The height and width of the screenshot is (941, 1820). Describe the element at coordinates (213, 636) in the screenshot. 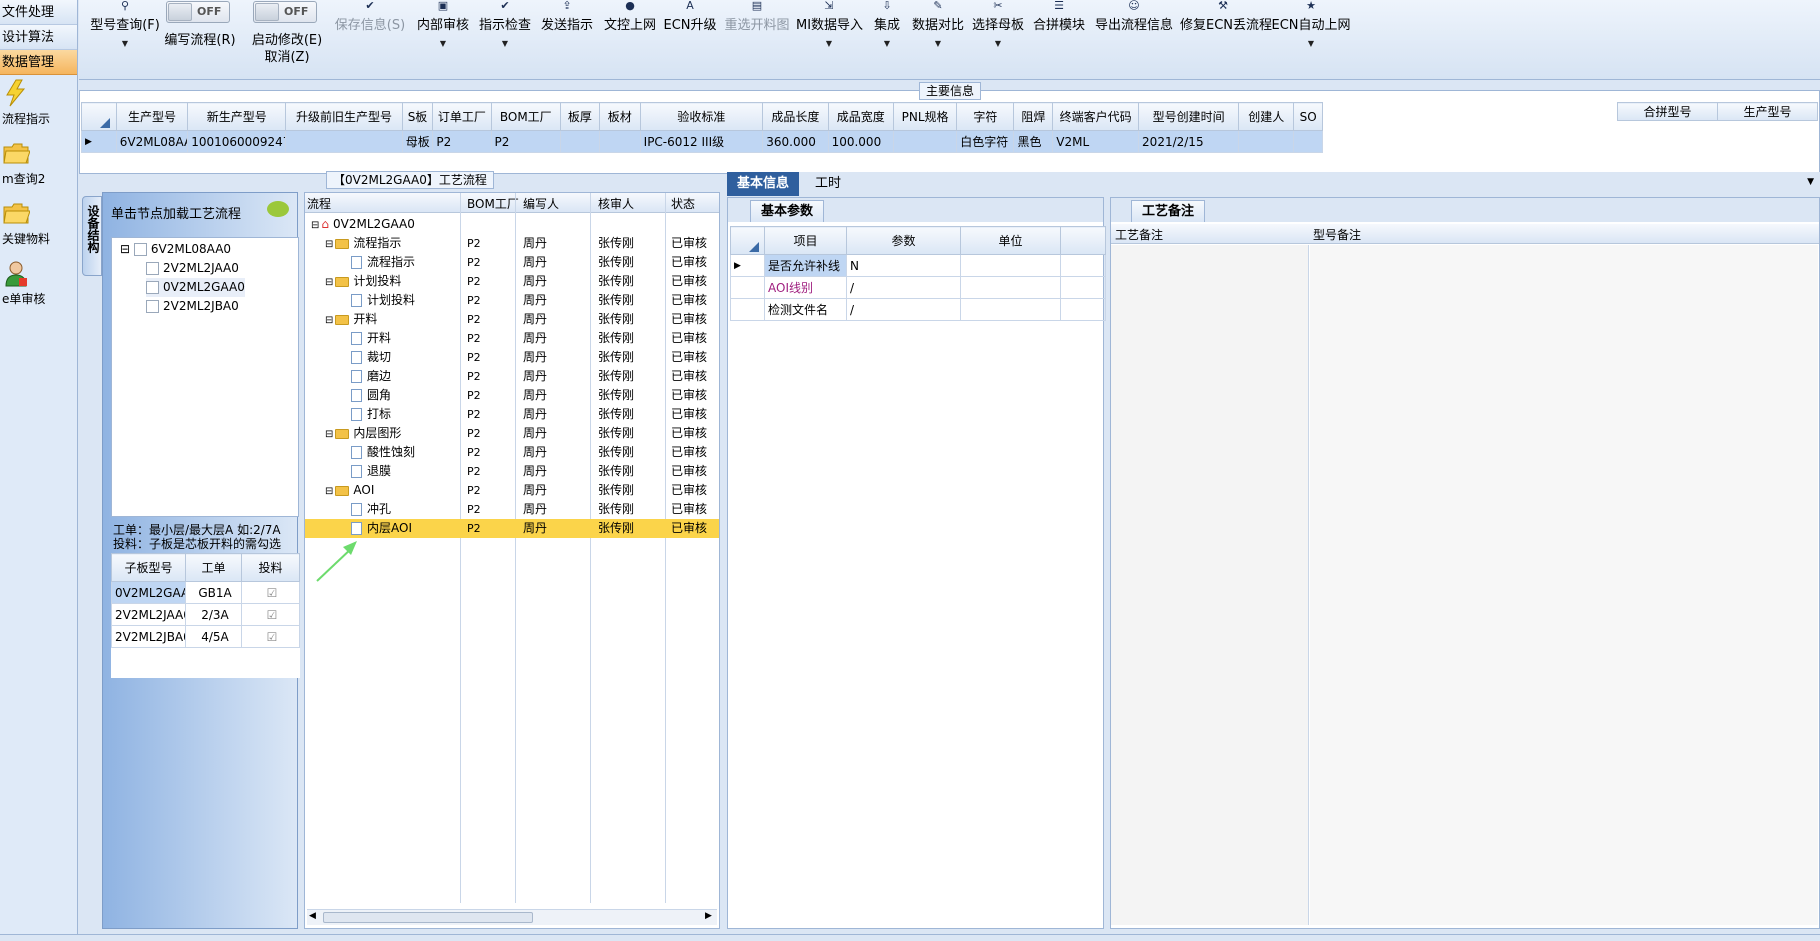

I see `table-cell: 4/5A` at that location.